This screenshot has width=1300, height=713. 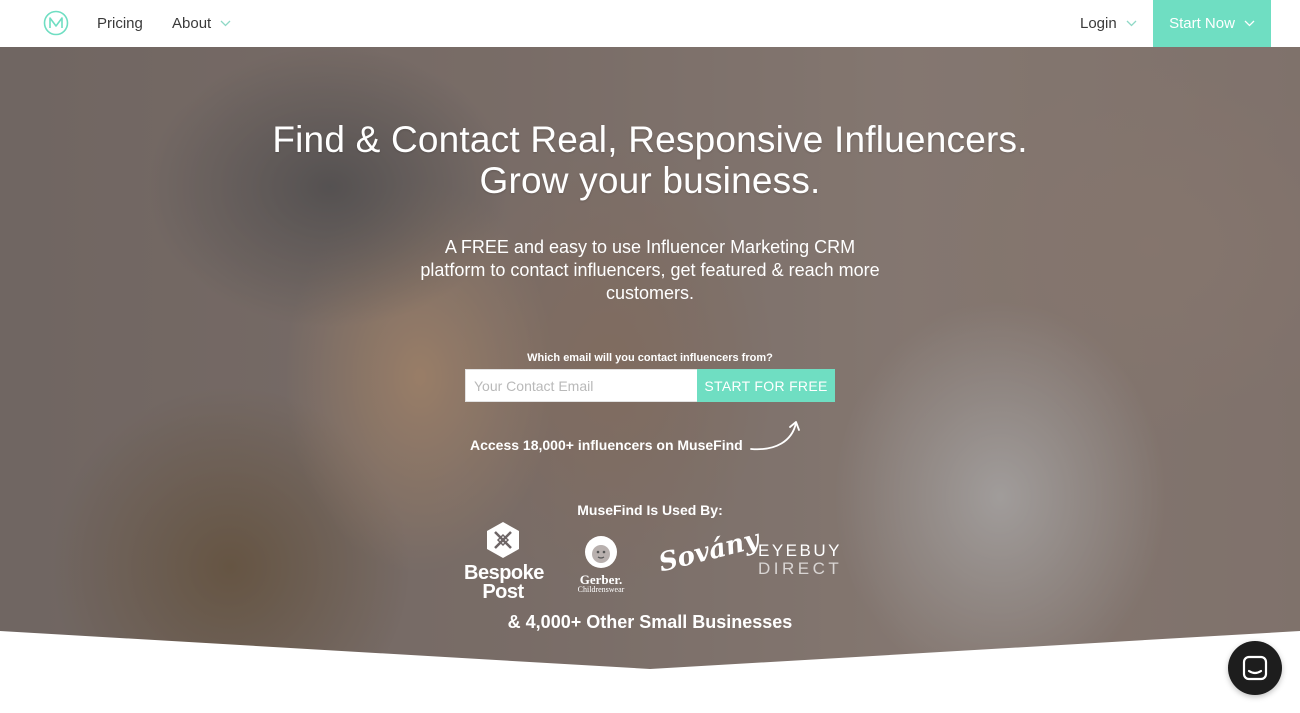 I want to click on chat-icon, so click(x=1255, y=668).